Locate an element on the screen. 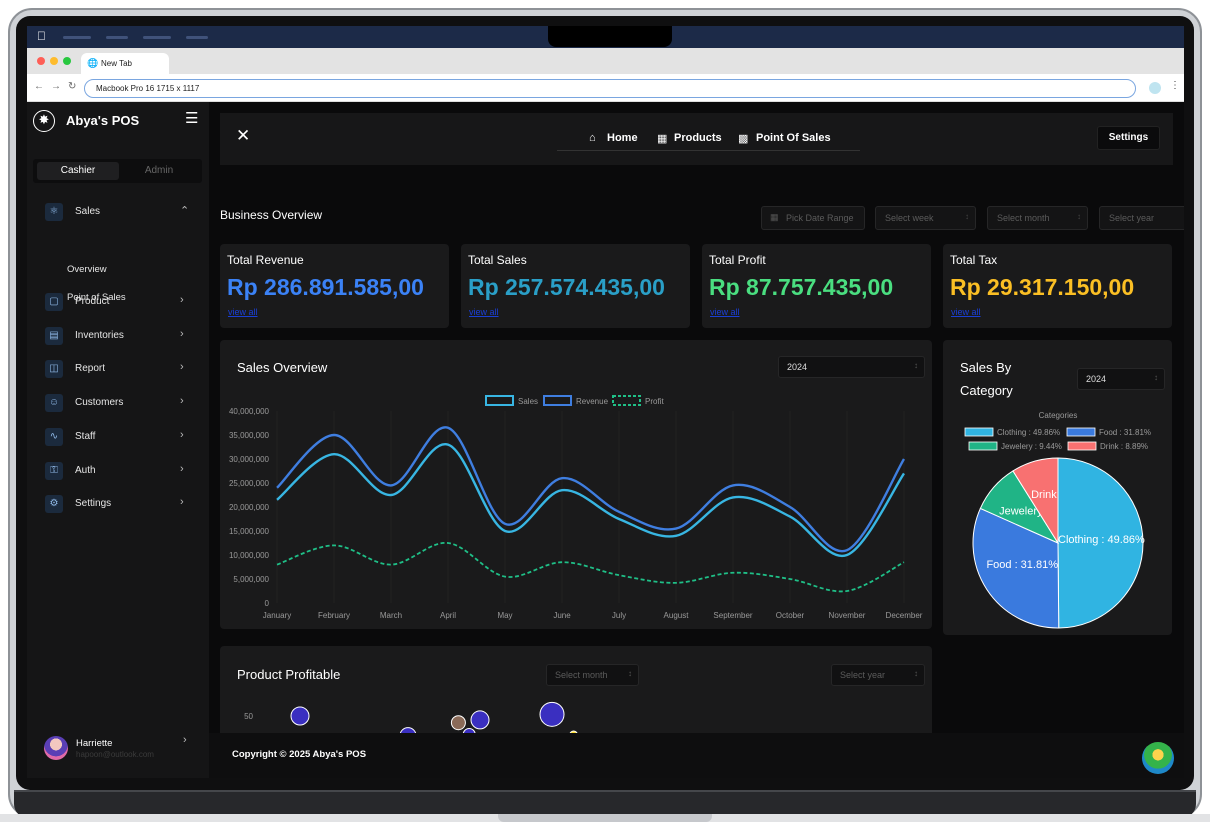  sidebar-item-staff: ∿ Staff › is located at coordinates (118, 438).